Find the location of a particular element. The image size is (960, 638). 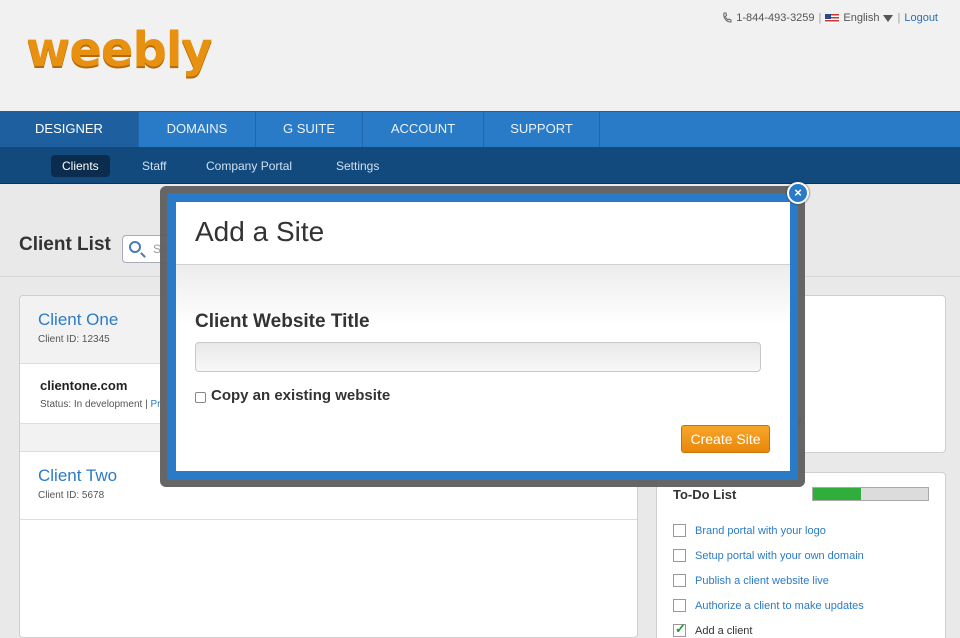

close-icon: × is located at coordinates (798, 193).